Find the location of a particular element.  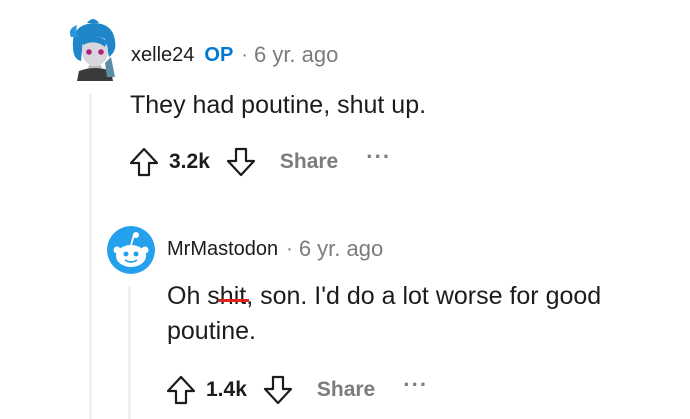

comment-2-meta: MrMastodon · 6 yr. ago is located at coordinates (275, 249).